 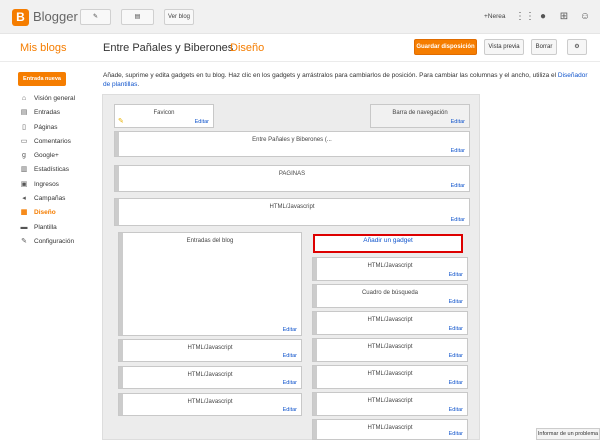 What do you see at coordinates (568, 434) in the screenshot?
I see `report-problem-button: Informar de un problema` at bounding box center [568, 434].